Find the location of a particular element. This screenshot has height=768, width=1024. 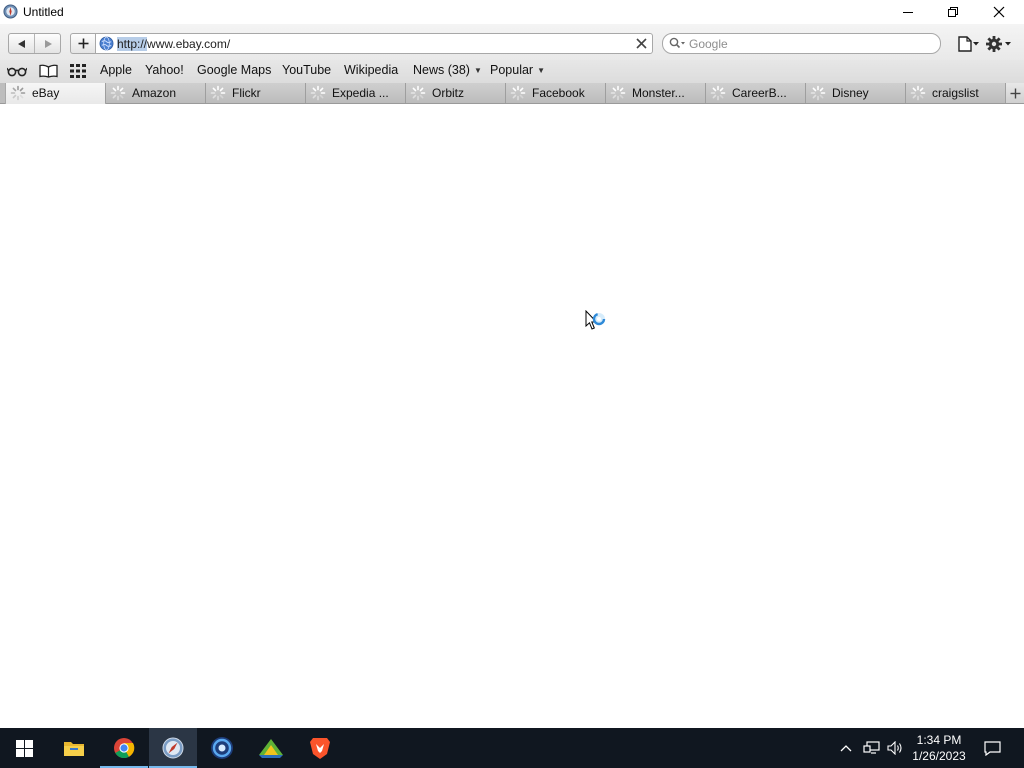

taskbar-clock: 1:34 PM 1/26/2023 is located at coordinates (939, 748).